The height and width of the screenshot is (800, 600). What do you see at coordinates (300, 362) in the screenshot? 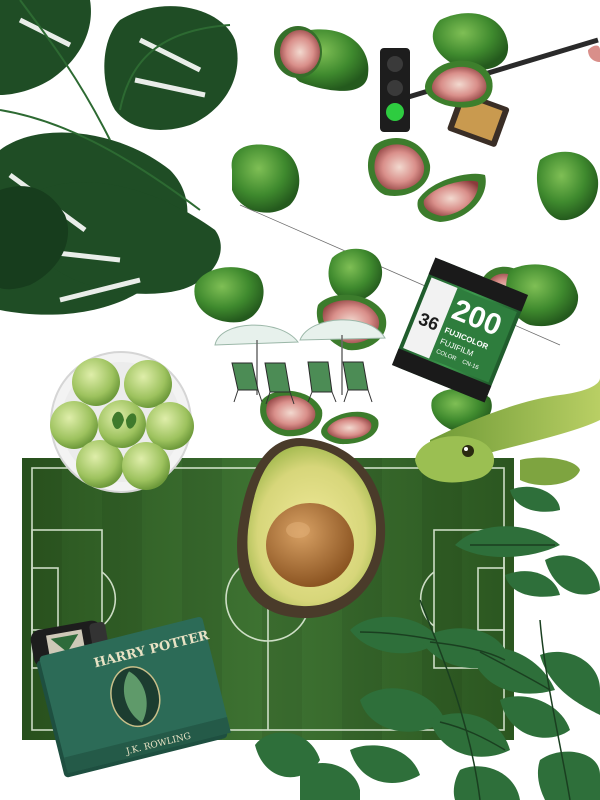
I see `beach-scene` at bounding box center [300, 362].